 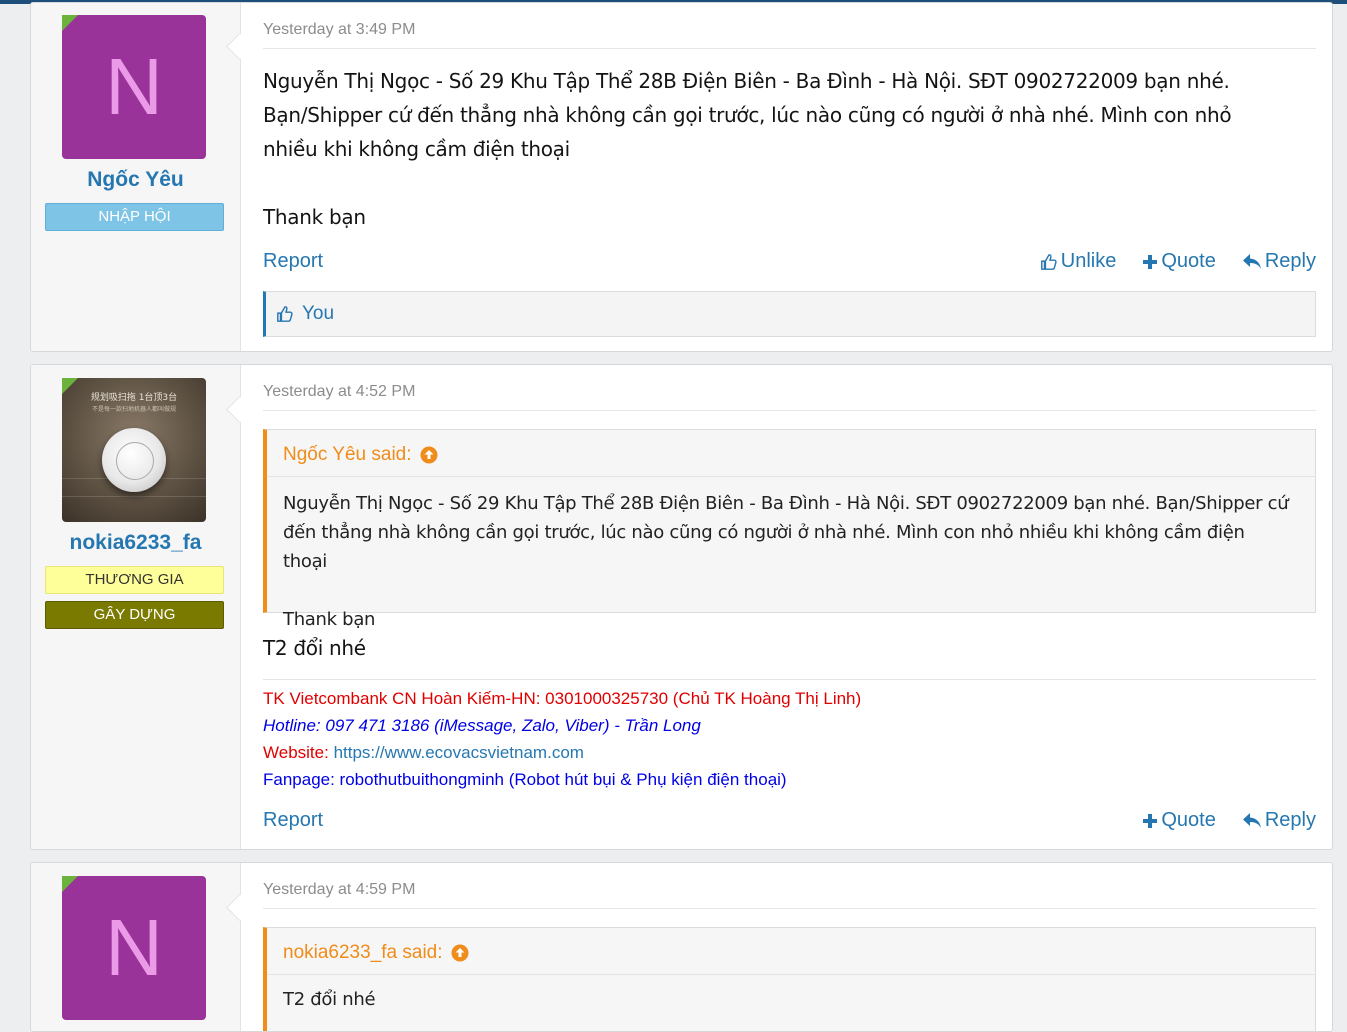 I want to click on quote-line: Thank bạn, so click(x=329, y=619).